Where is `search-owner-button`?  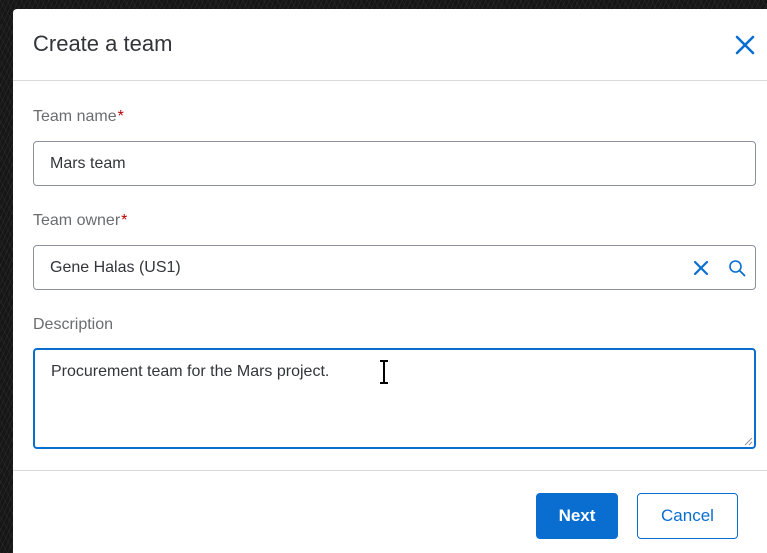 search-owner-button is located at coordinates (737, 267).